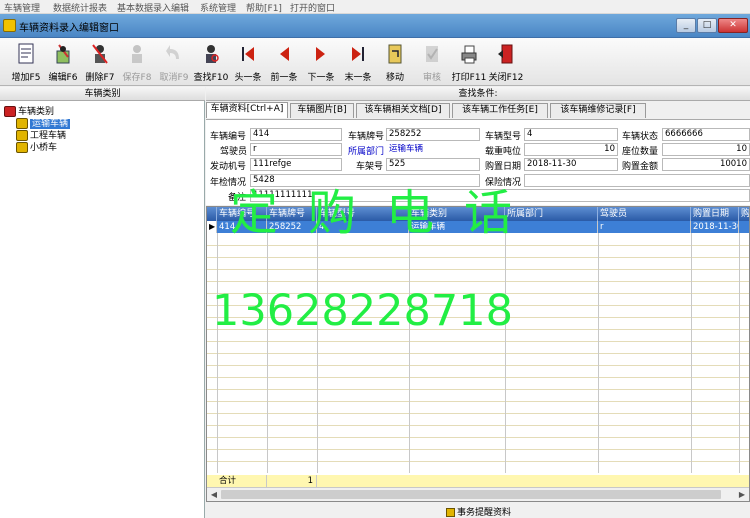 Image resolution: width=750 pixels, height=518 pixels. I want to click on save-button: 保存F8, so click(137, 62).